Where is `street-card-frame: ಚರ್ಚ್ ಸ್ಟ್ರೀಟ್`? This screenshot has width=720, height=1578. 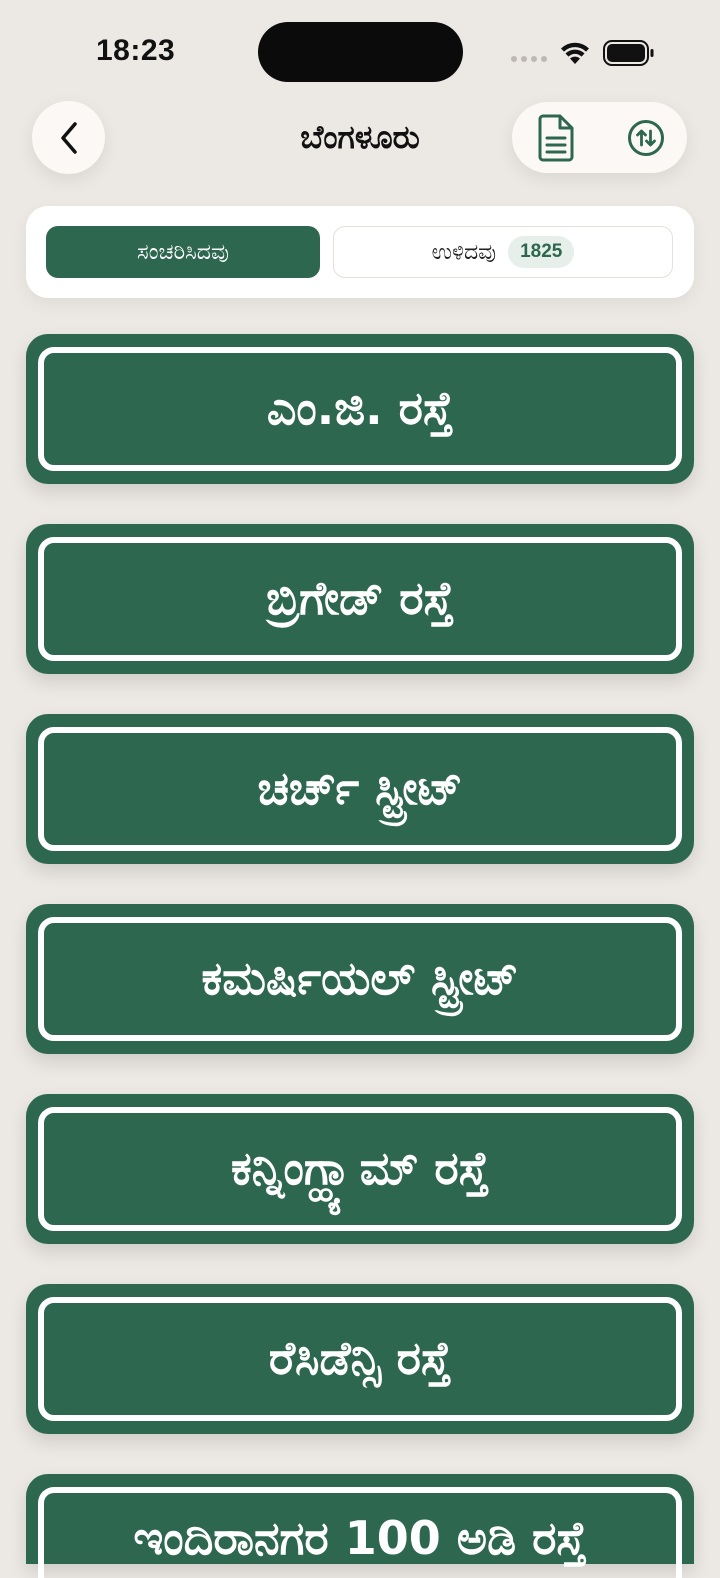 street-card-frame: ಚರ್ಚ್ ಸ್ಟ್ರೀಟ್ is located at coordinates (360, 789).